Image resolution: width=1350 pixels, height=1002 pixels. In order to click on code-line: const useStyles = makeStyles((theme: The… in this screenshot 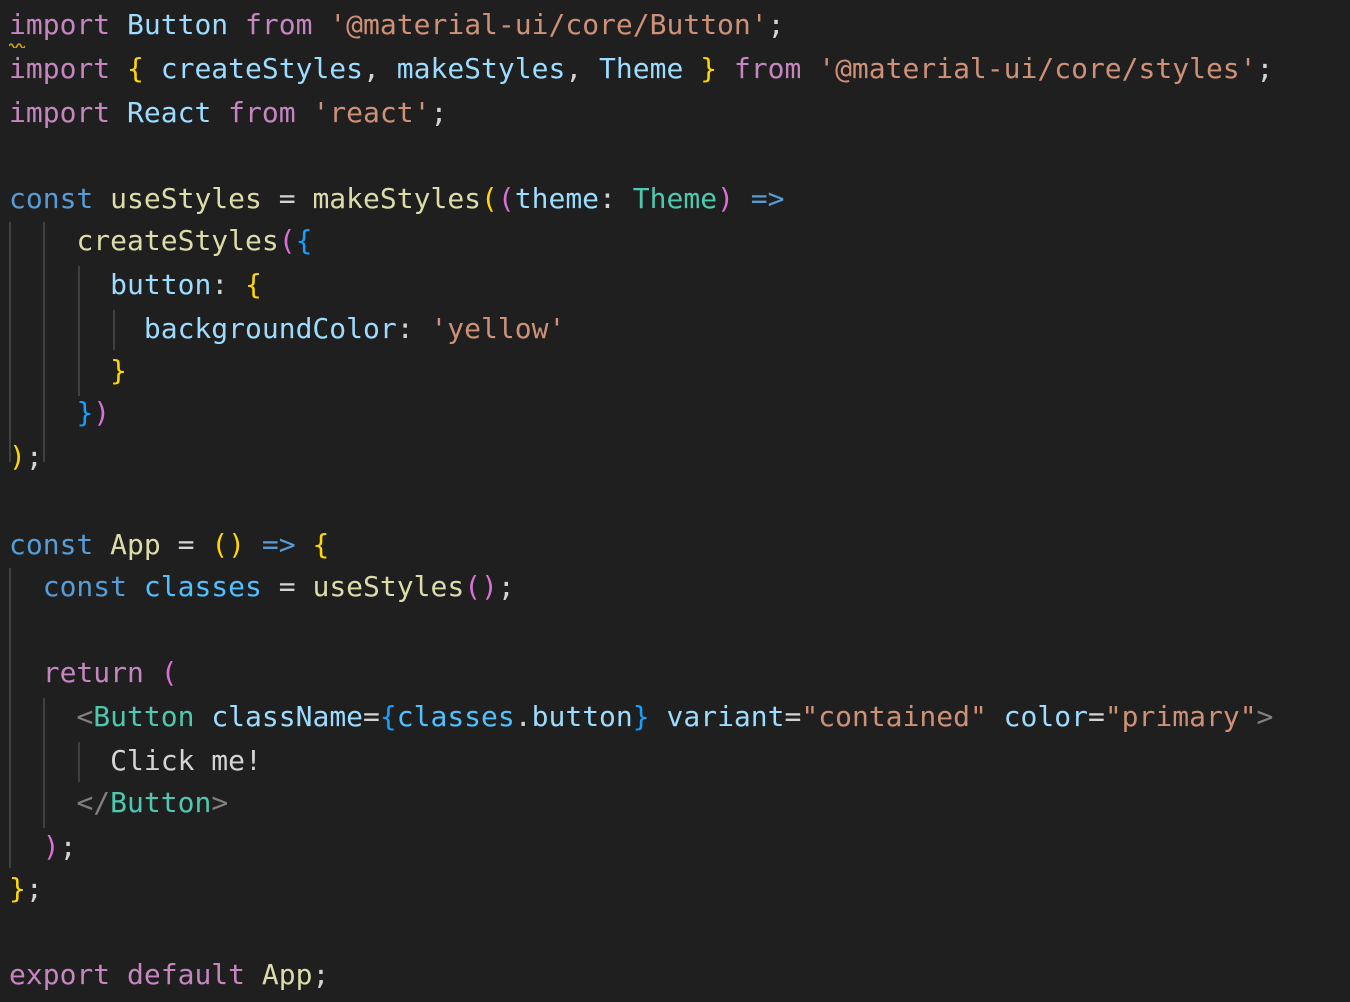, I will do `click(397, 199)`.